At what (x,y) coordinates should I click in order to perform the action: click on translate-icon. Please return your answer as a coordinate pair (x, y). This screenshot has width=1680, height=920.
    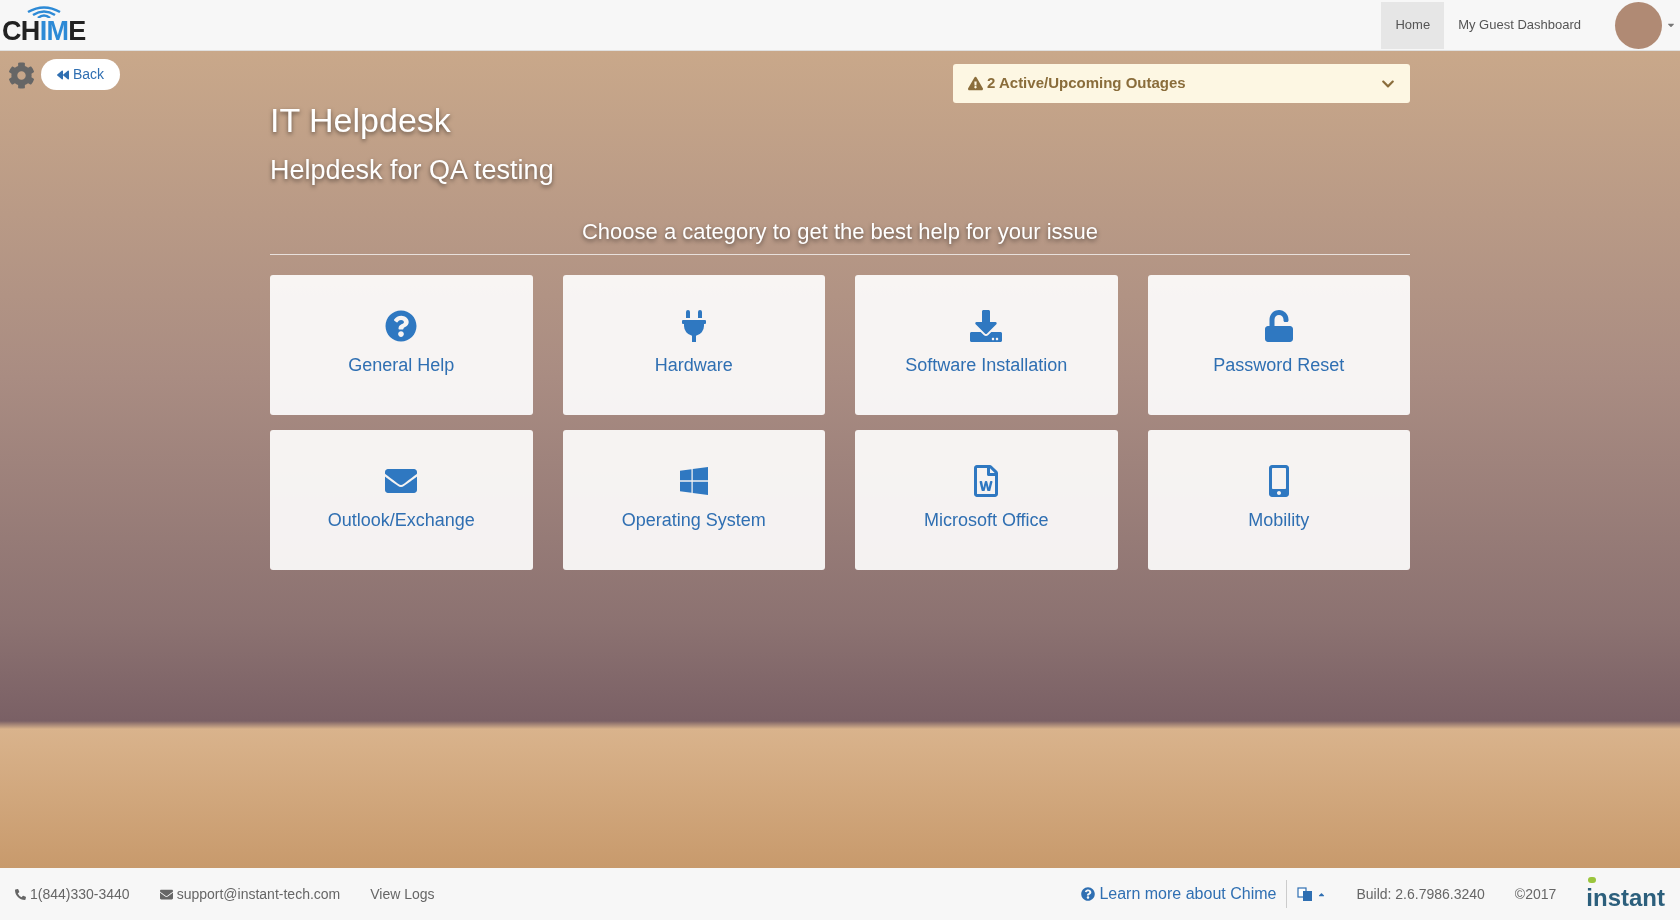
    Looking at the image, I should click on (1305, 894).